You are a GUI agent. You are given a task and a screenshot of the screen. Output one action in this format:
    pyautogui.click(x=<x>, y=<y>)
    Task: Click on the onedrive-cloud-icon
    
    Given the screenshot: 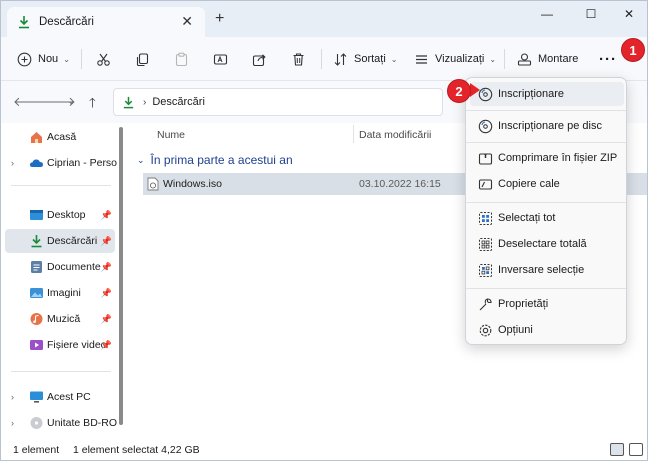 What is the action you would take?
    pyautogui.click(x=36, y=163)
    